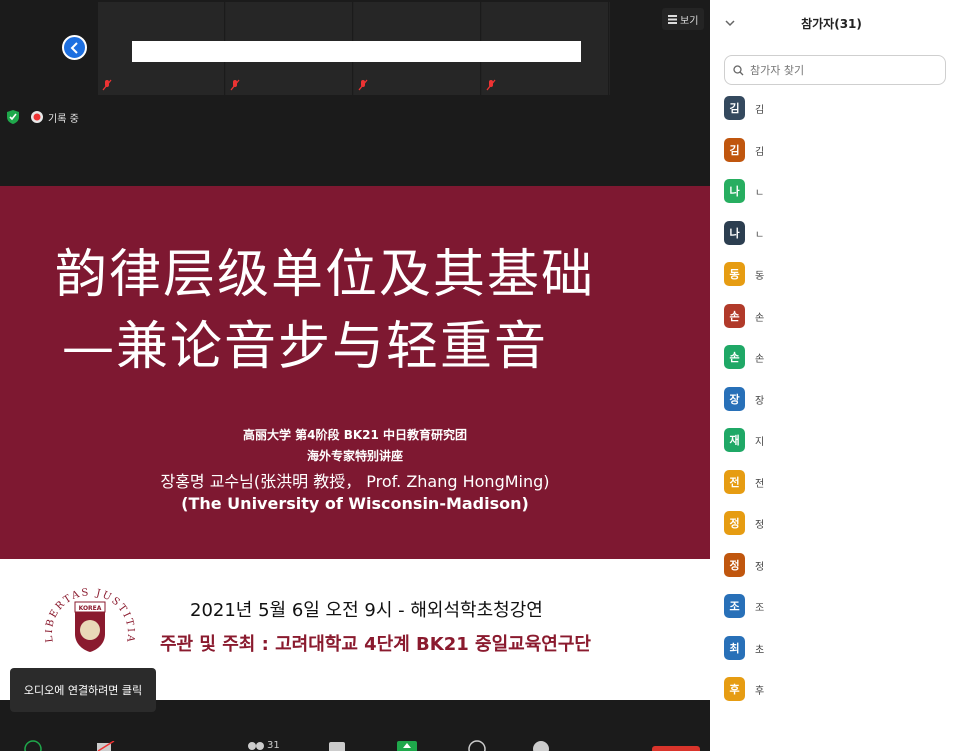 The height and width of the screenshot is (751, 953). Describe the element at coordinates (13, 117) in the screenshot. I see `shield-icon` at that location.